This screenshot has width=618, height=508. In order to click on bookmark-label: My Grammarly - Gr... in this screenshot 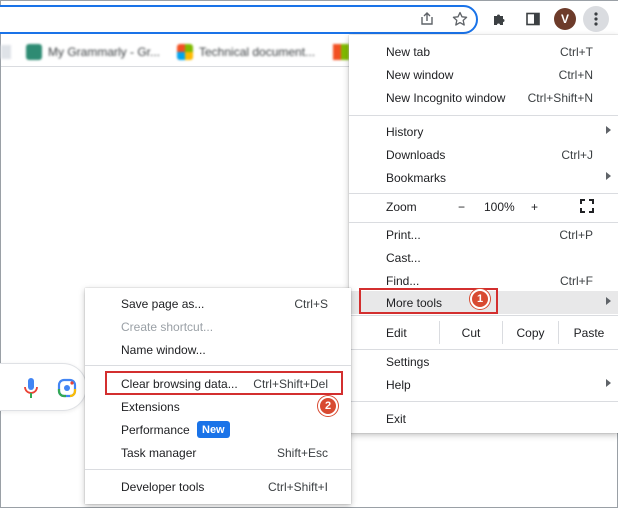, I will do `click(104, 52)`.